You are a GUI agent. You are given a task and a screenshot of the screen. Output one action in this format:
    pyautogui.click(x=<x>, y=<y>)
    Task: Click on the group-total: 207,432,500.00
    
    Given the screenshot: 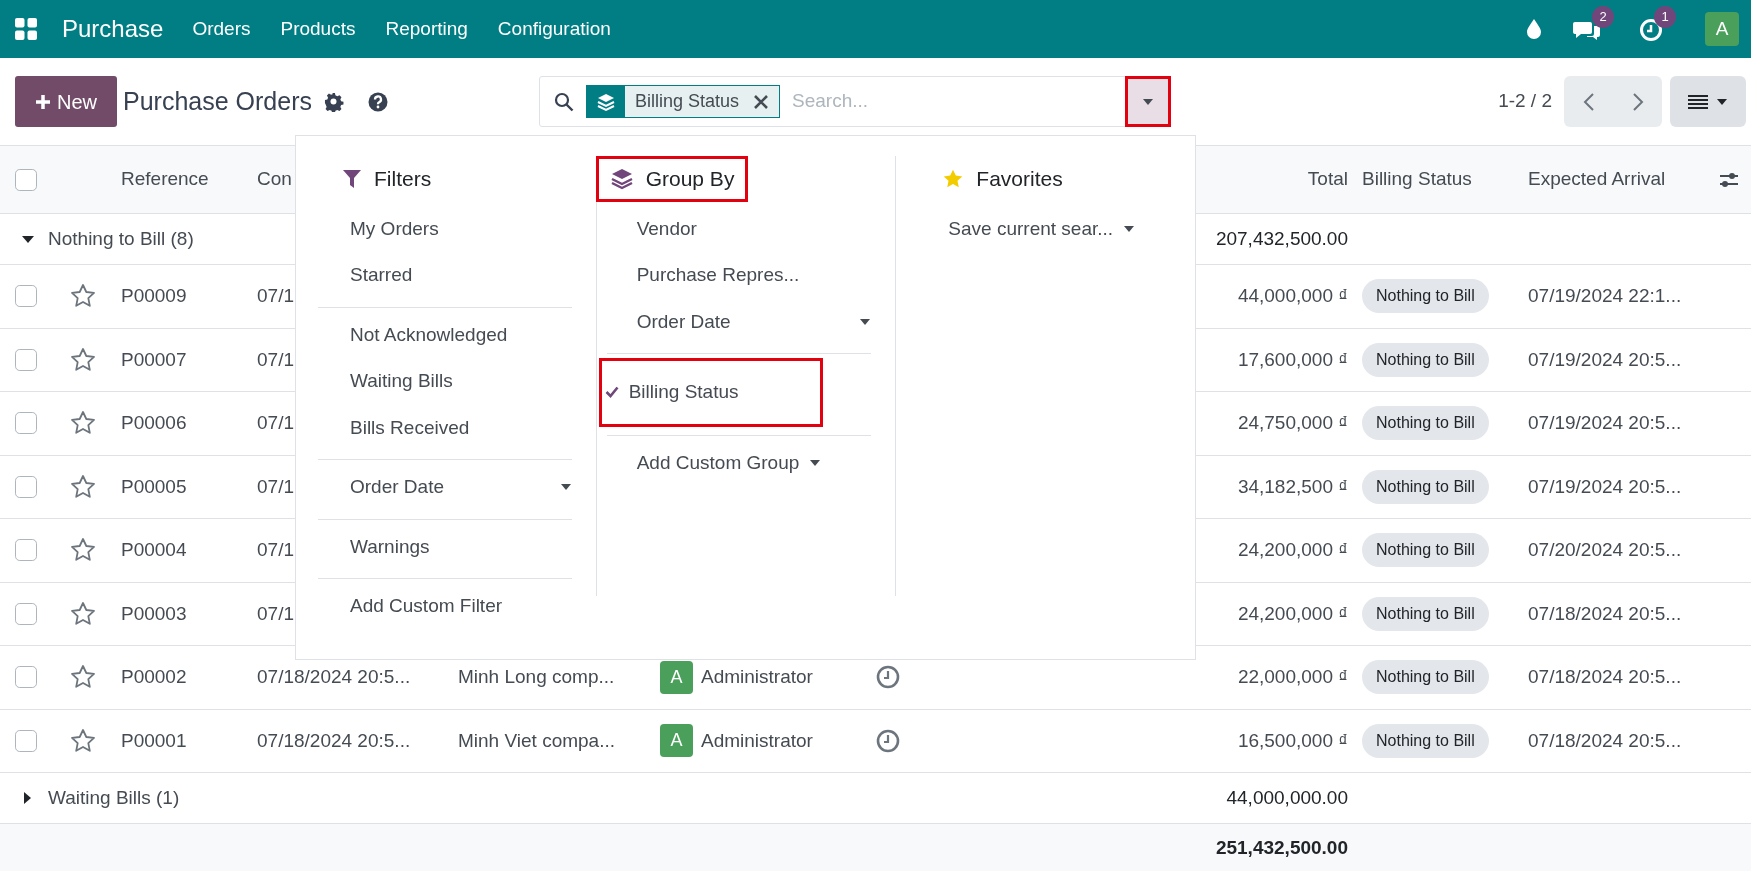 What is the action you would take?
    pyautogui.click(x=1282, y=238)
    